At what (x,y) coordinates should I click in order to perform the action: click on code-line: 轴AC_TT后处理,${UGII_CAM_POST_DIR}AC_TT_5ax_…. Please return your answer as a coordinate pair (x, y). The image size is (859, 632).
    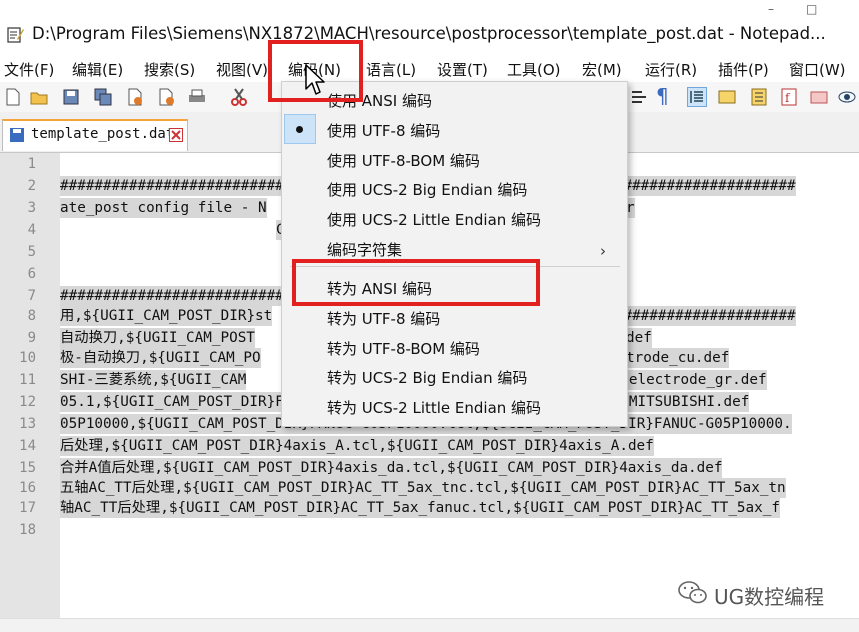
    Looking at the image, I should click on (420, 508).